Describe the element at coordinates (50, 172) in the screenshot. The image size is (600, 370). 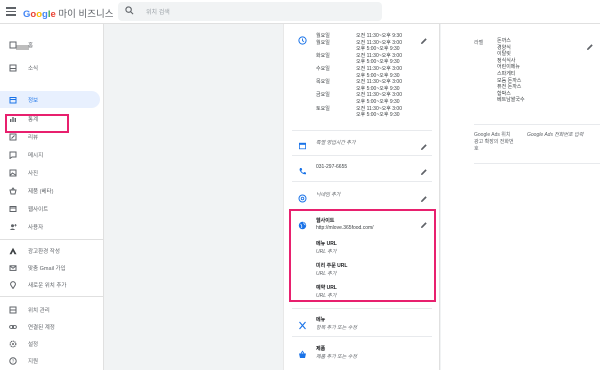
I see `sidebar-item-photos: 사진` at that location.